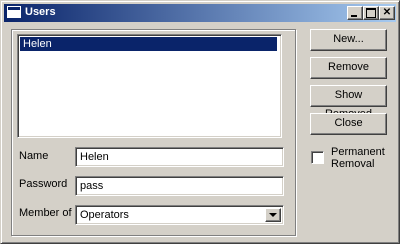 This screenshot has width=400, height=244. I want to click on password-input, so click(179, 186).